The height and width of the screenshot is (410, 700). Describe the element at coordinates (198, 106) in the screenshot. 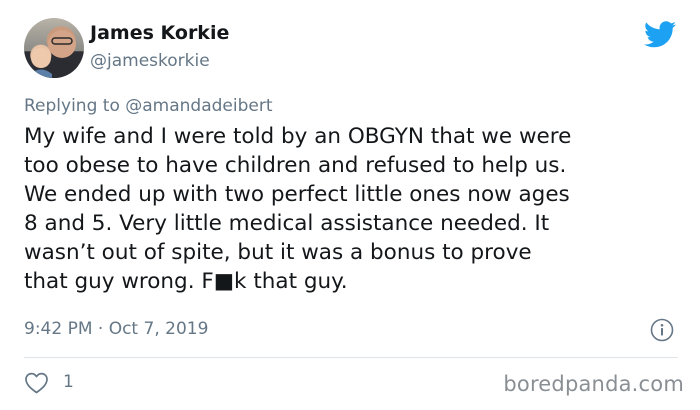

I see `reply-mention-link: @amandadeibert` at that location.